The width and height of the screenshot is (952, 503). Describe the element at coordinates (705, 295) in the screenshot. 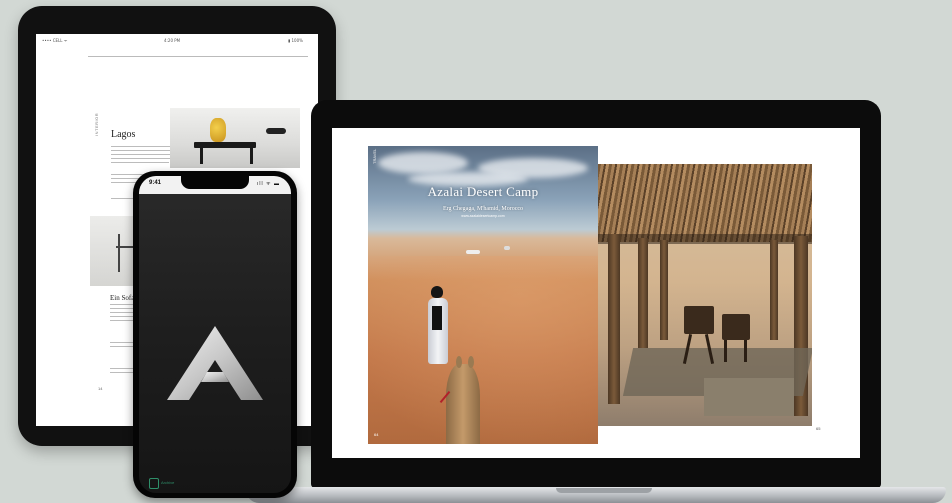

I see `thatched-hut-photo` at that location.